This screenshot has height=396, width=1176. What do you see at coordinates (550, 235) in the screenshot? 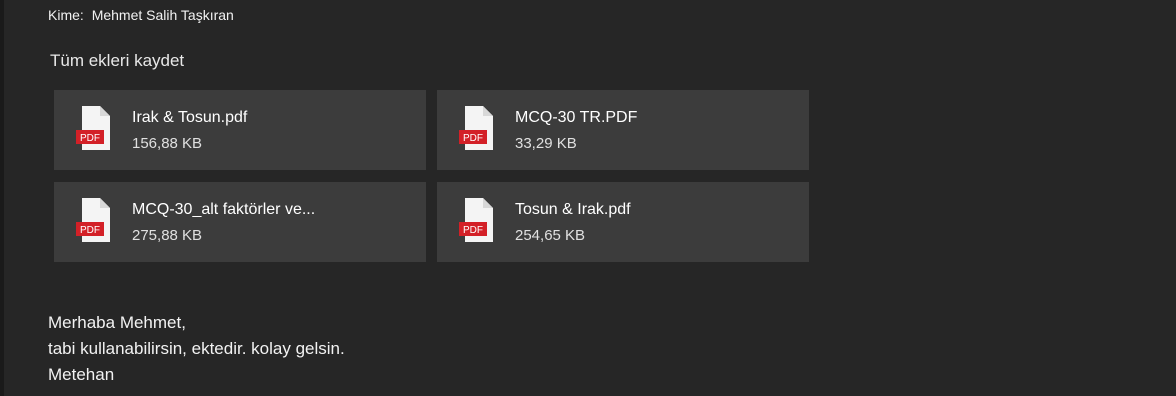
I see `attachment-size: 254,65 KB` at bounding box center [550, 235].